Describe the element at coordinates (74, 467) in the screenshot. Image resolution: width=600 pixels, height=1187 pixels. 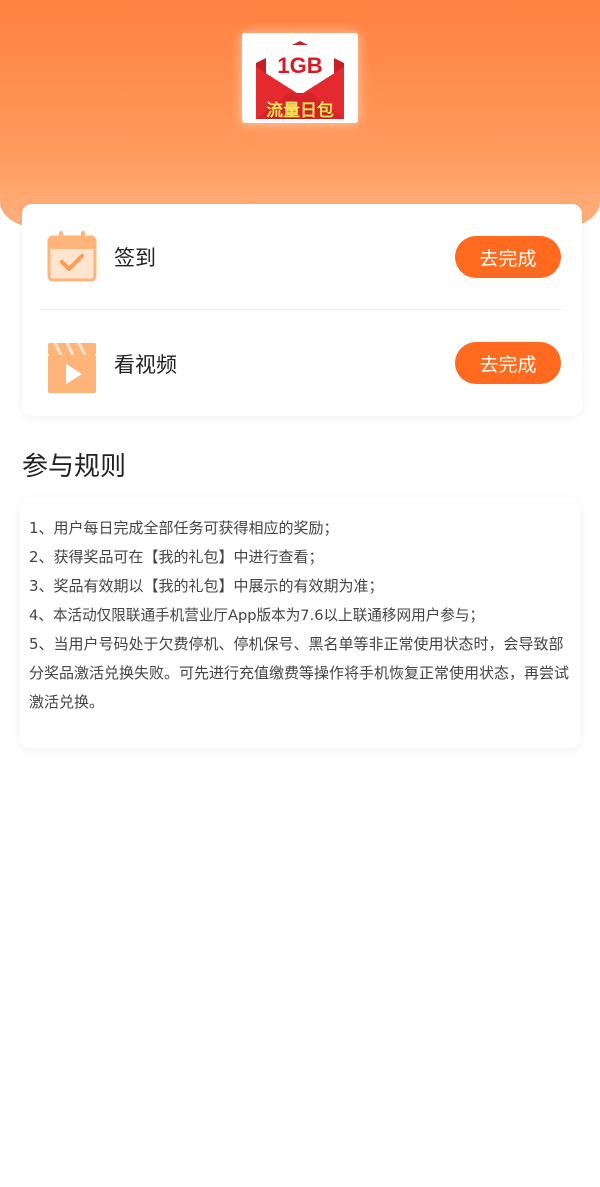
I see `rules-title: 参与规则` at that location.